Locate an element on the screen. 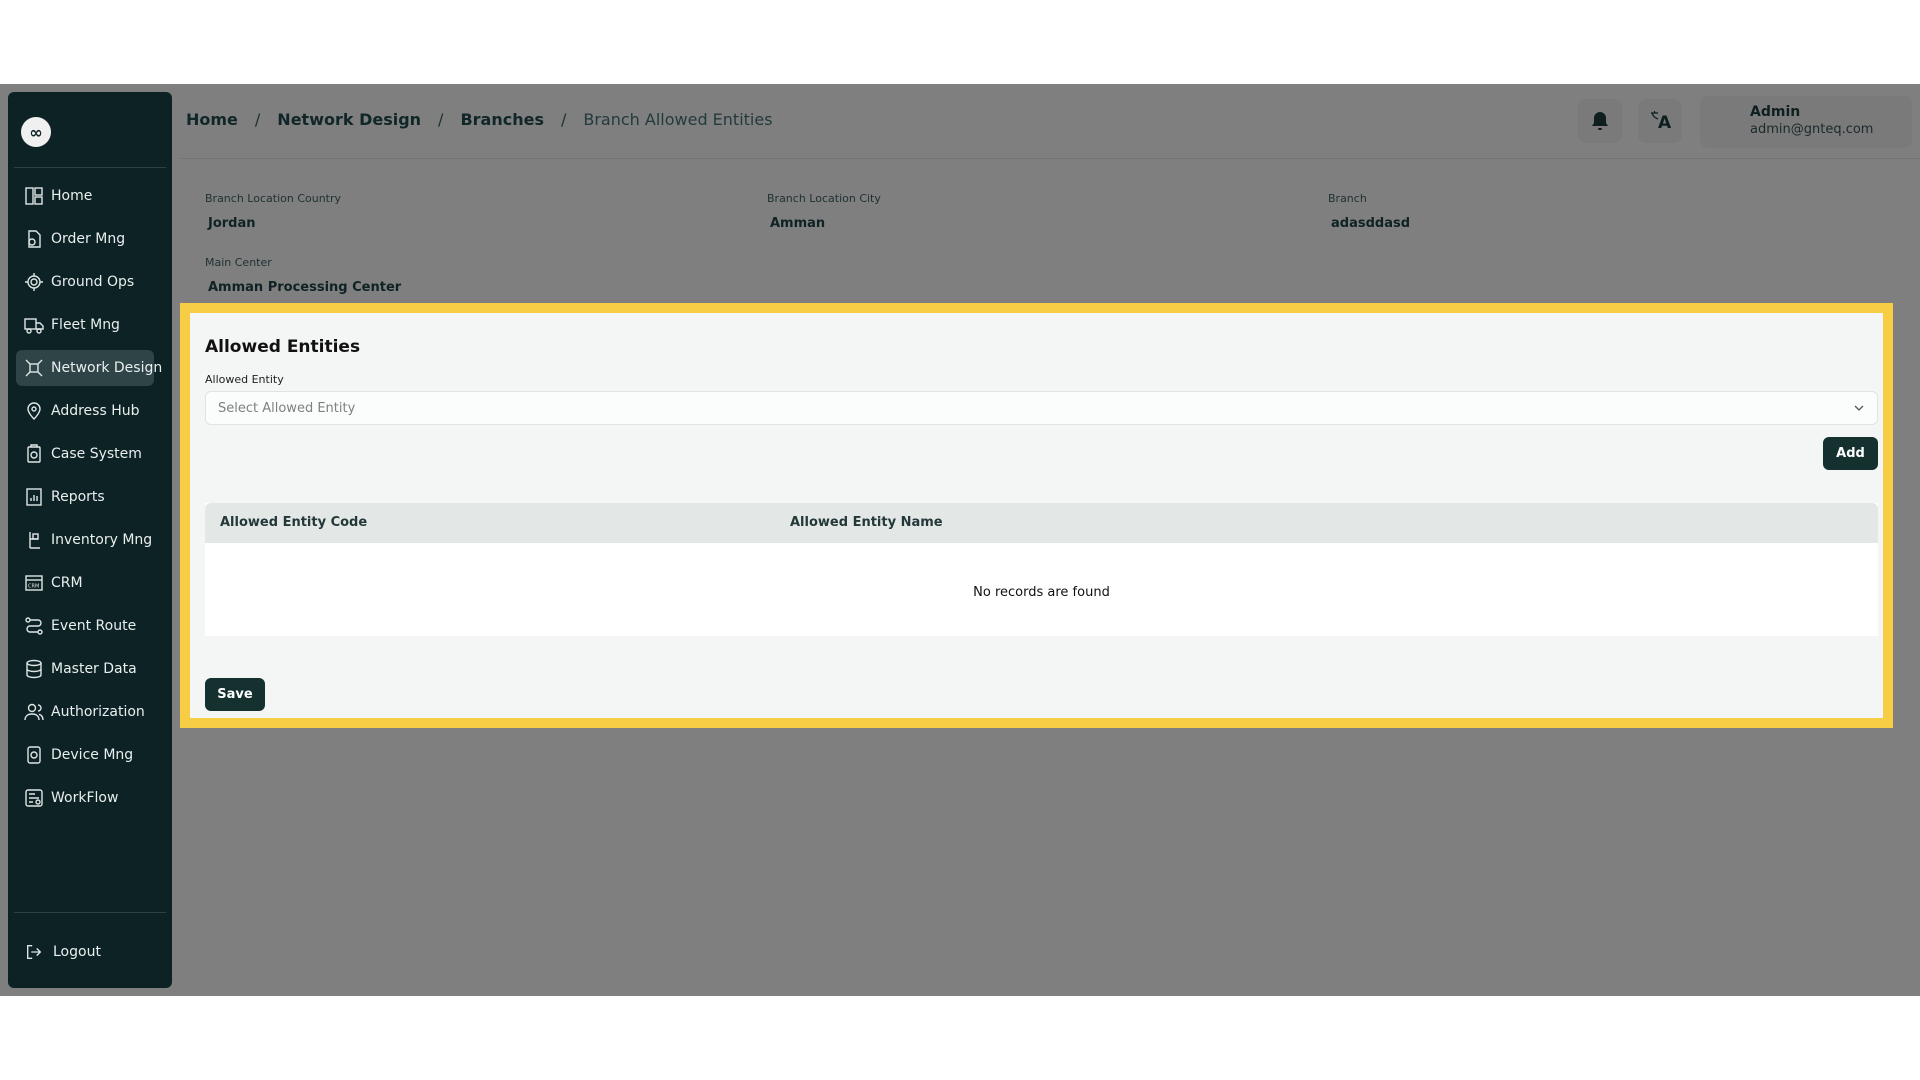  table-header: Allowed Entity Code Allowed Entity Name is located at coordinates (1041, 523).